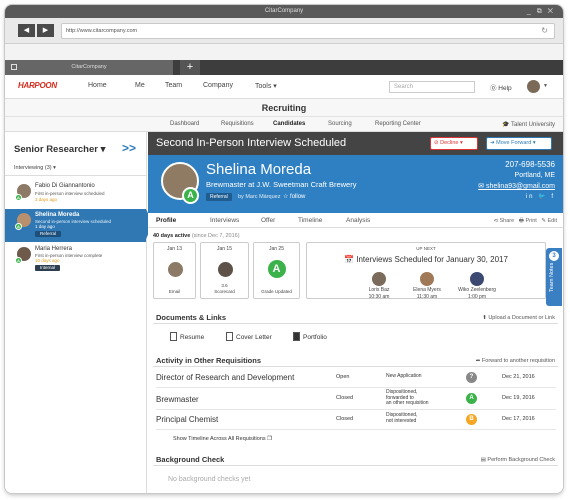  Describe the element at coordinates (454, 143) in the screenshot. I see `decline-button: ⊘ Decline ▾` at that location.